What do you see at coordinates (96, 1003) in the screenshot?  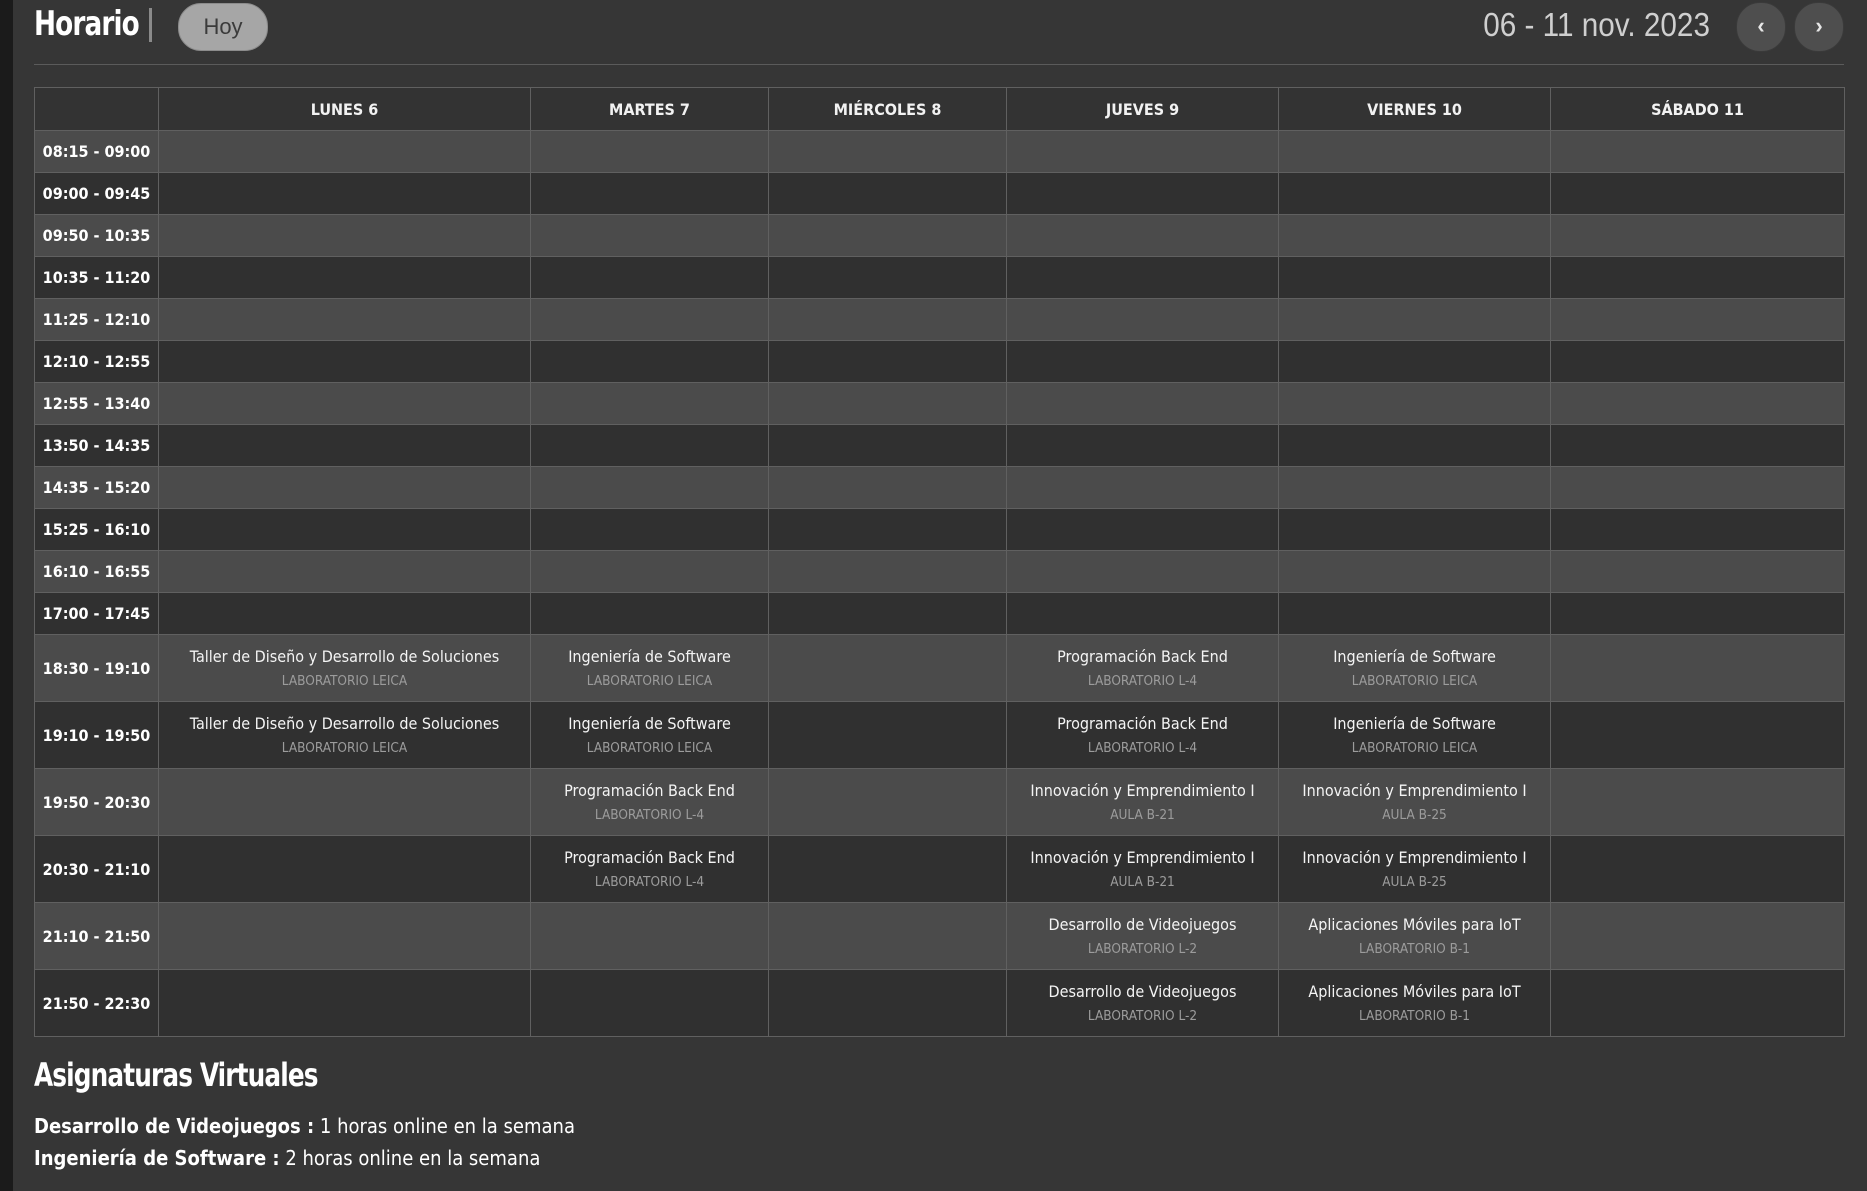 I see `time-label: 21:50 - 22:30` at bounding box center [96, 1003].